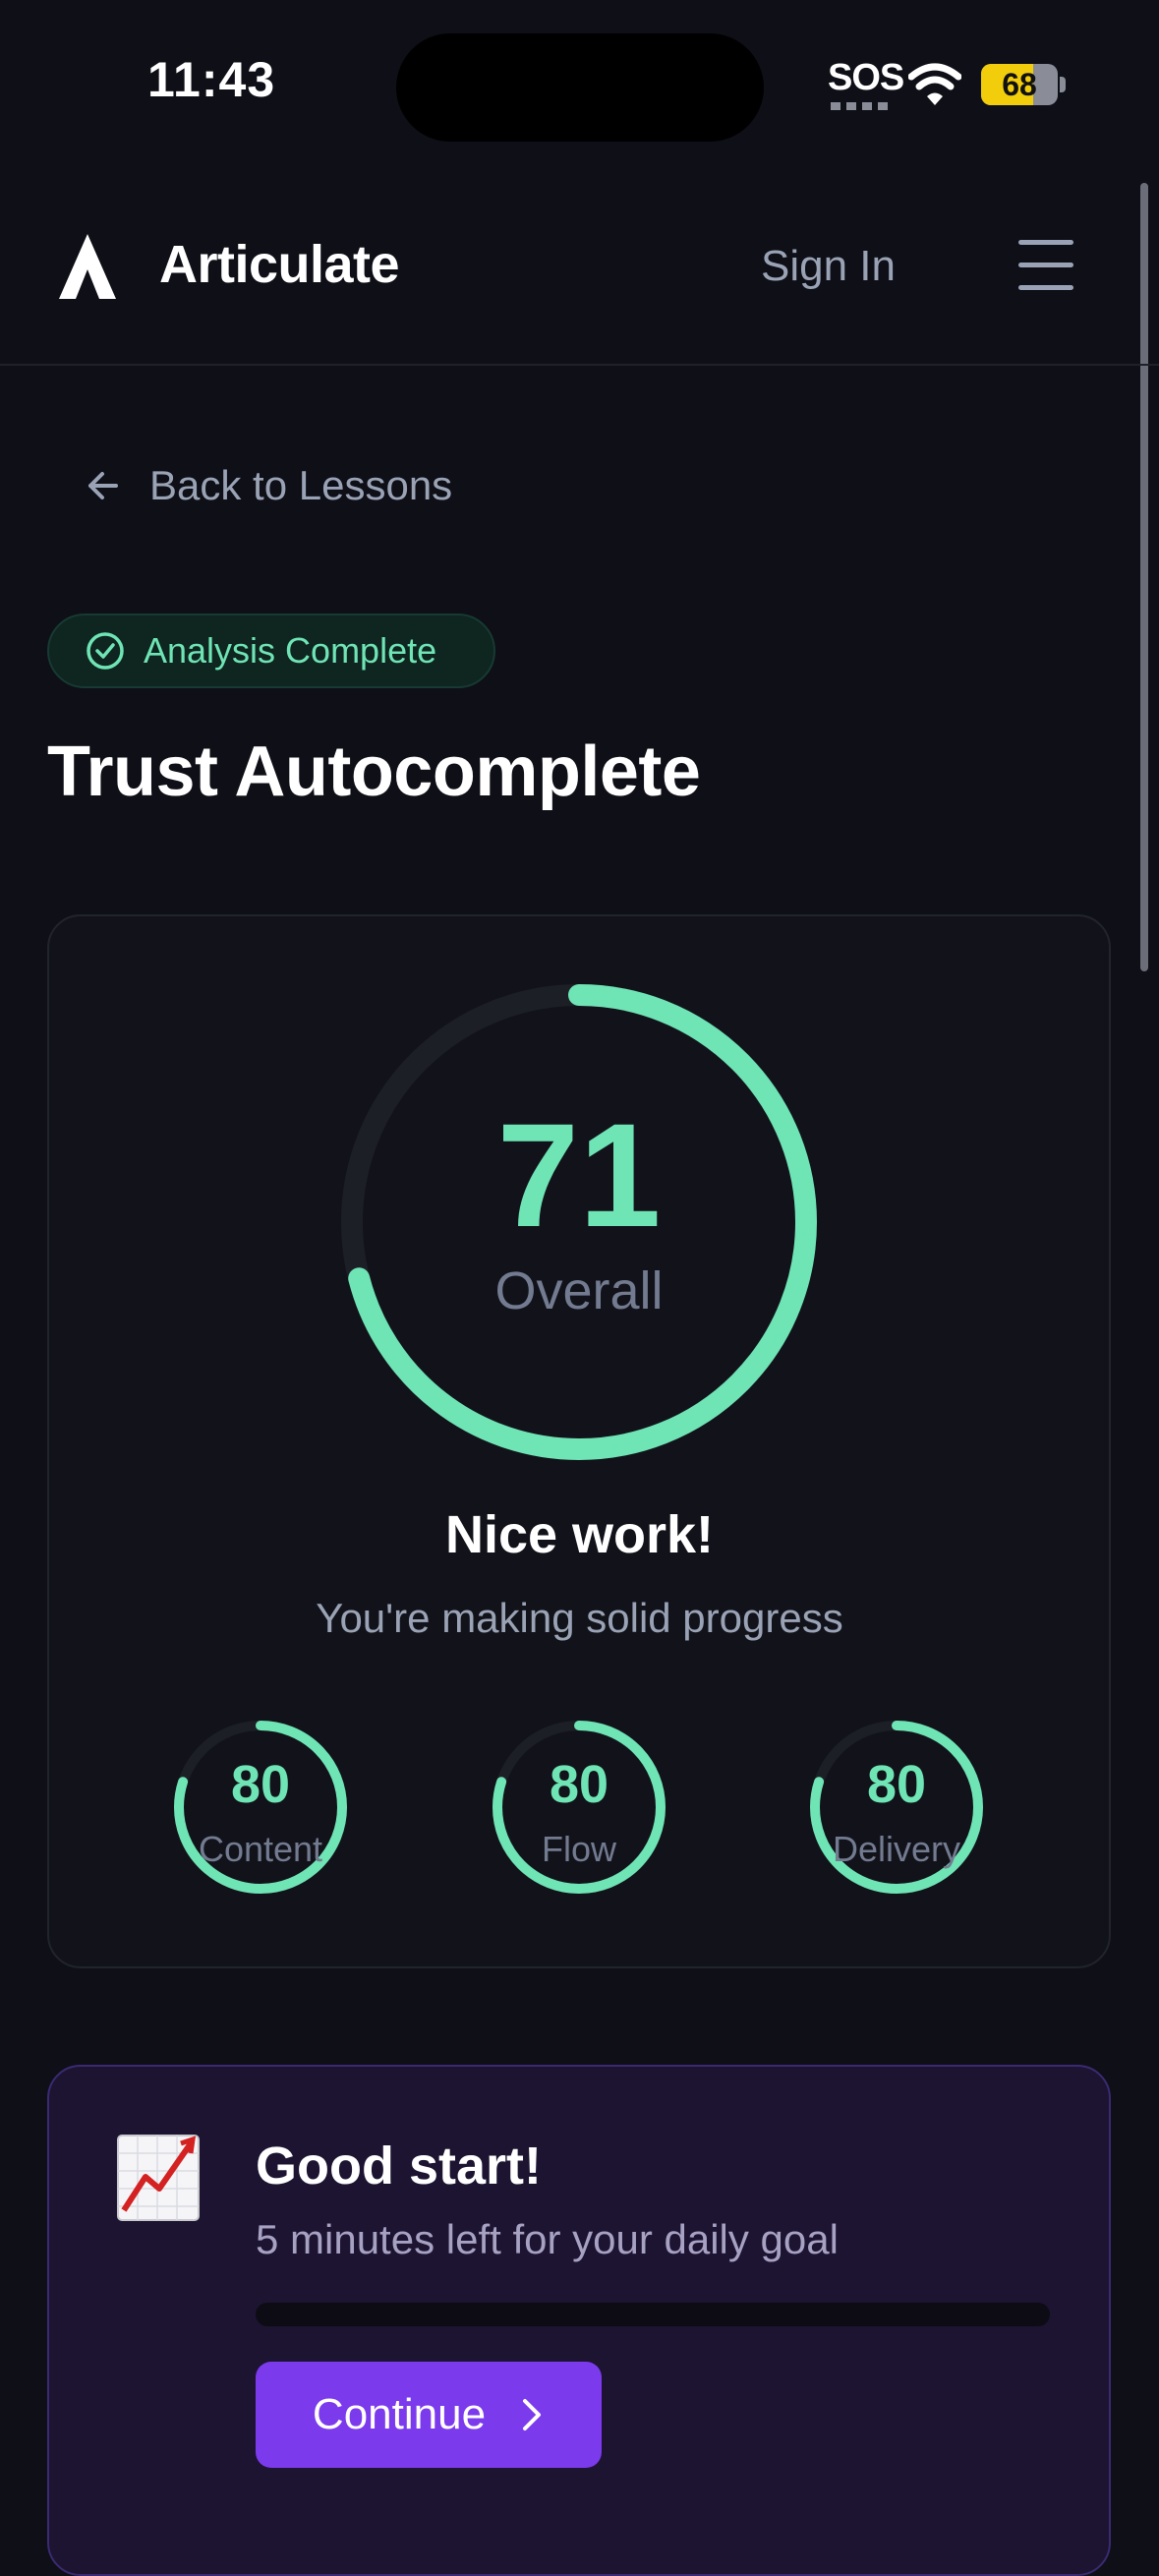 This screenshot has height=2576, width=1159. What do you see at coordinates (399, 2414) in the screenshot?
I see `continue-button-label: Continue` at bounding box center [399, 2414].